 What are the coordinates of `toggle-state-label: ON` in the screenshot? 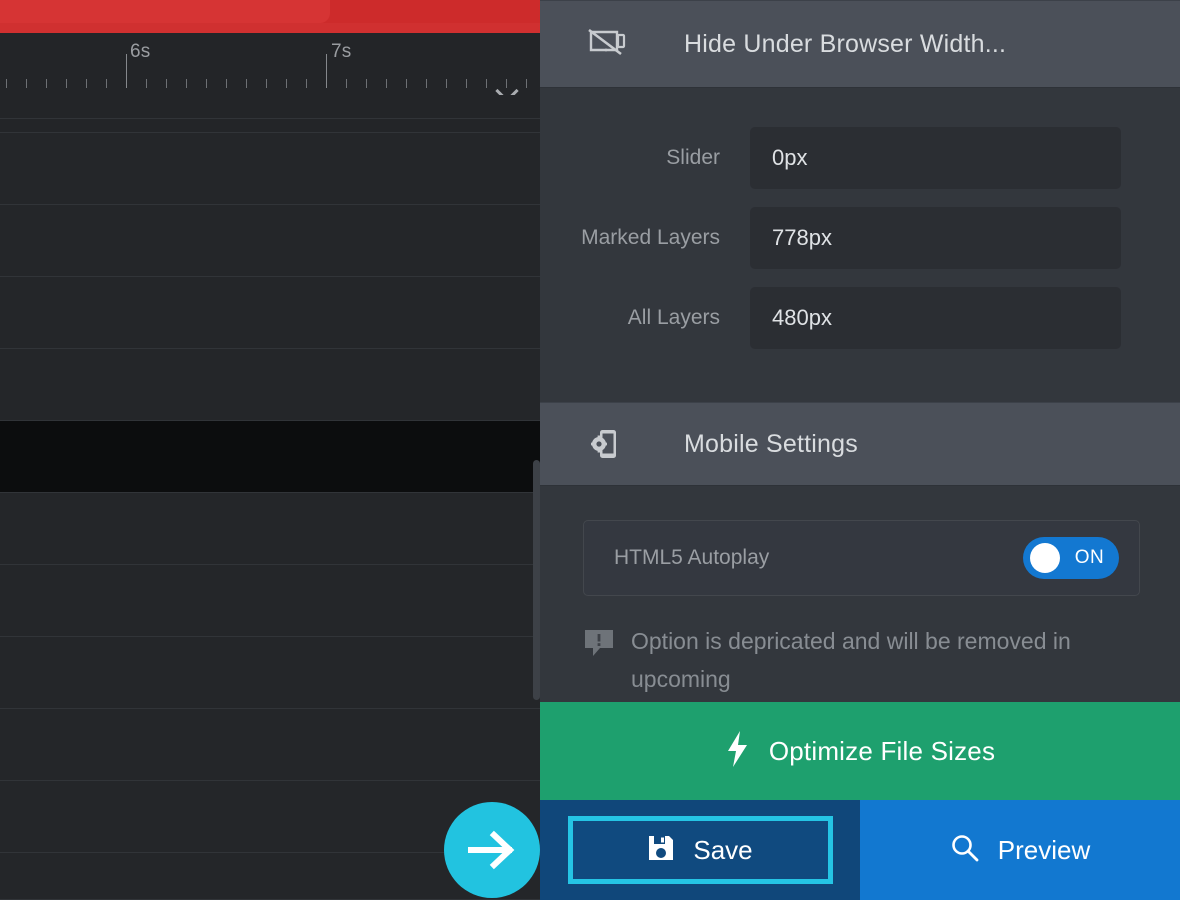 It's located at (1089, 557).